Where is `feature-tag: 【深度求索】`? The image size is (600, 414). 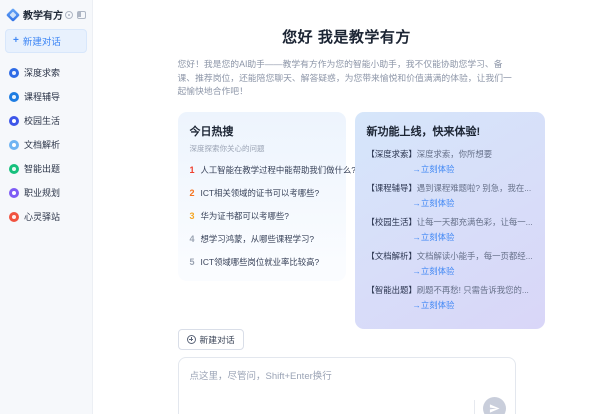 feature-tag: 【深度求索】 is located at coordinates (391, 153).